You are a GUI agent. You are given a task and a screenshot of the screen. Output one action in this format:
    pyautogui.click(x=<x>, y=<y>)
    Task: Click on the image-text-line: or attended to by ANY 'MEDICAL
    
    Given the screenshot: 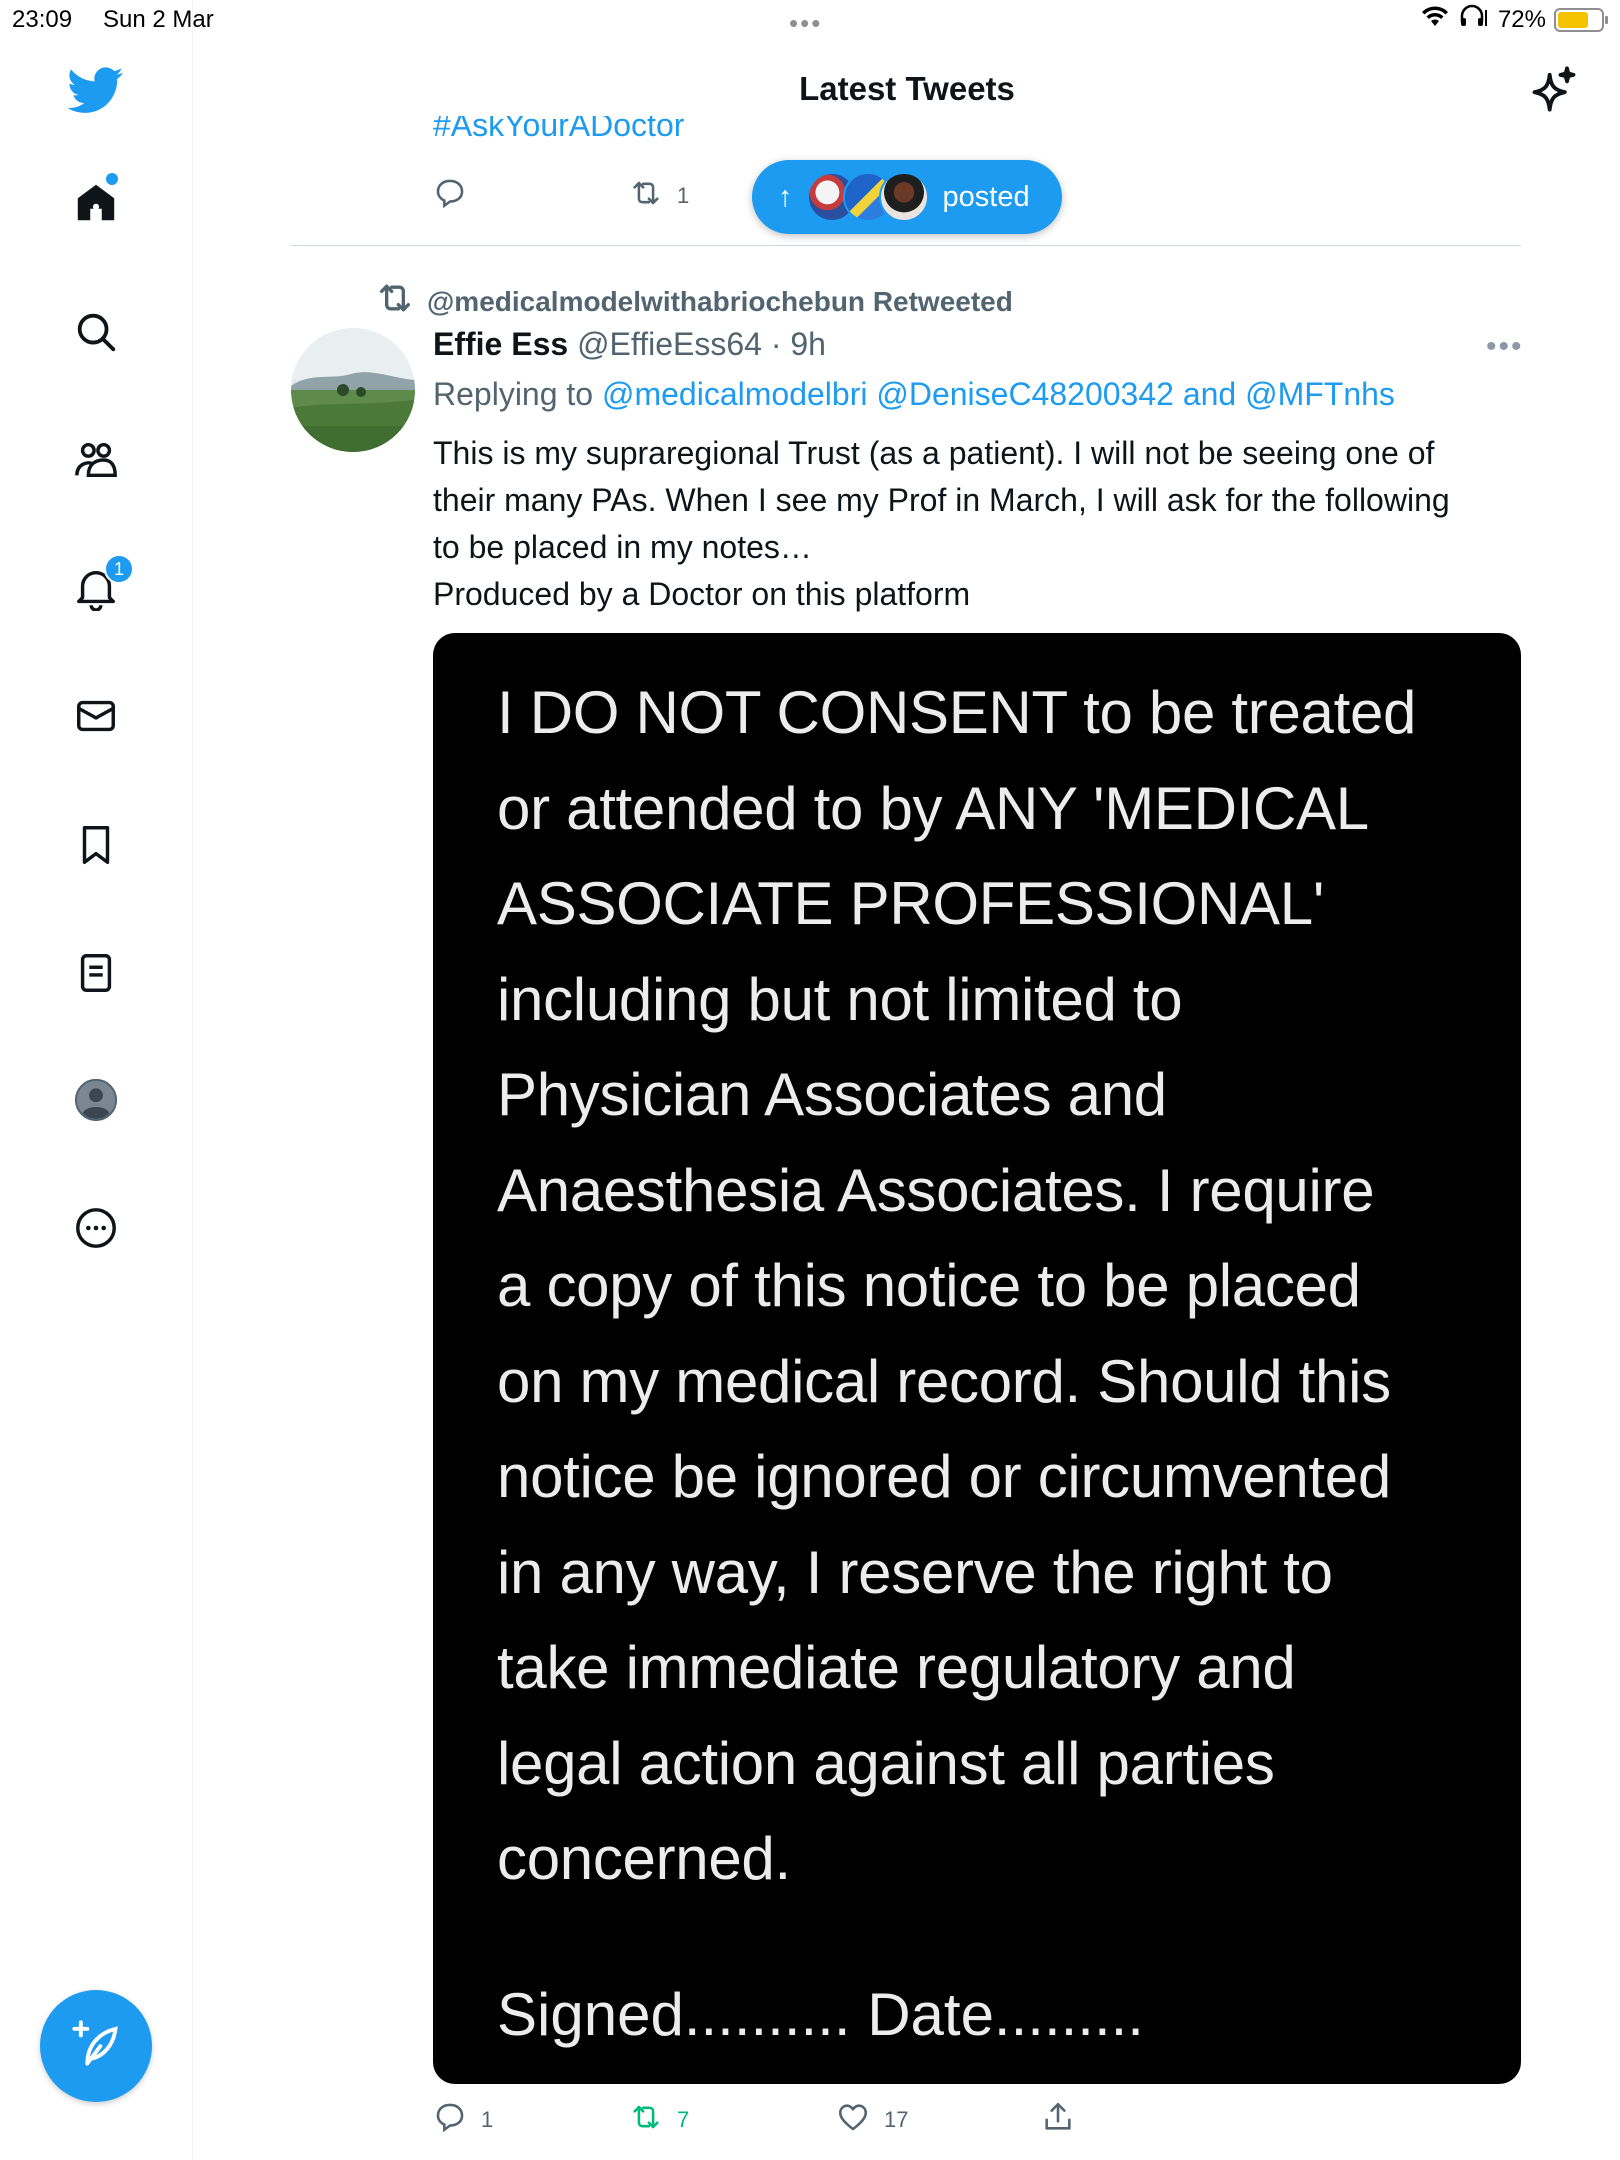 What is the action you would take?
    pyautogui.click(x=933, y=808)
    